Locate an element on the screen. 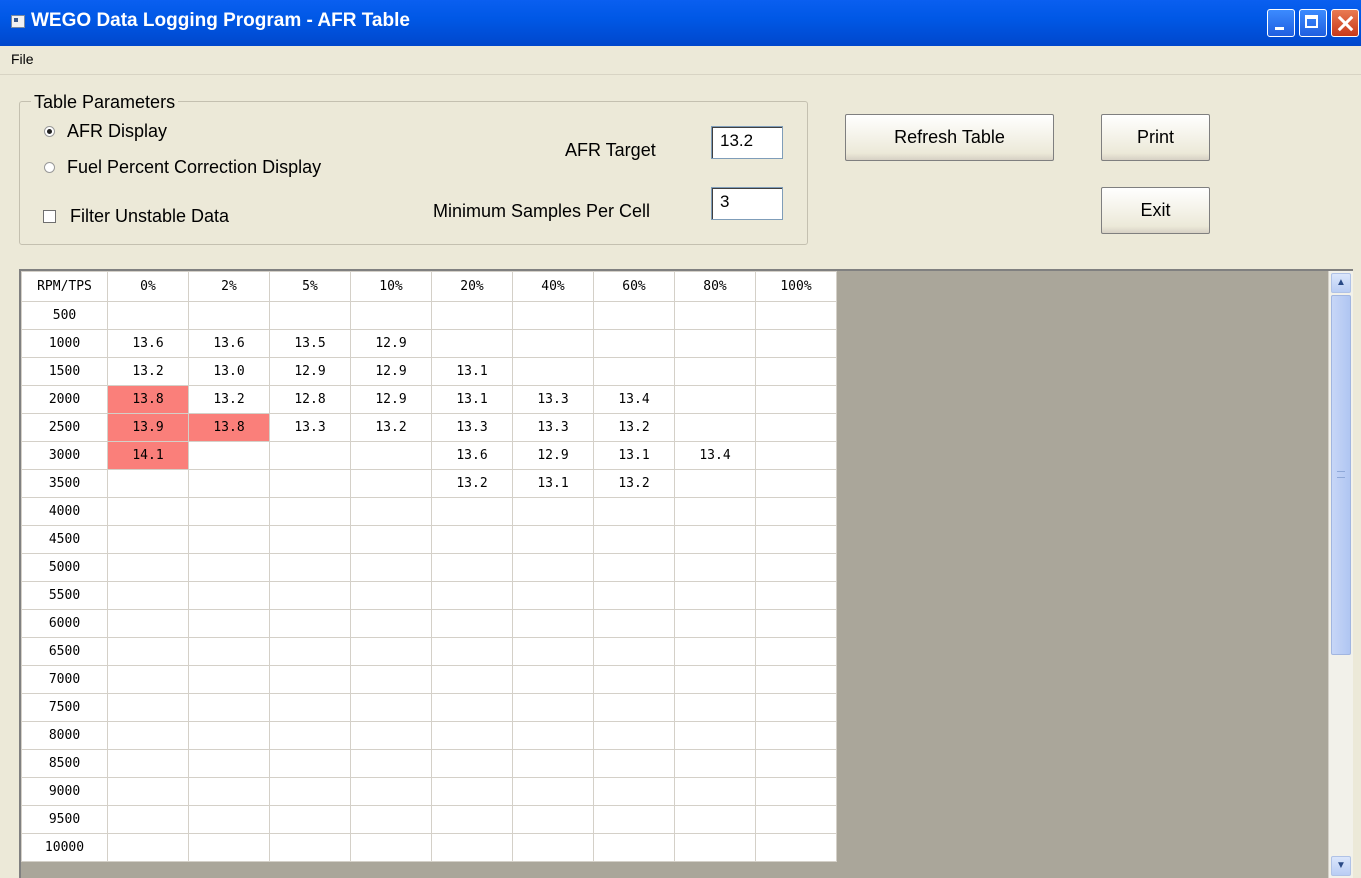 This screenshot has width=1361, height=878. afr-display-radio: AFR Display is located at coordinates (105, 131).